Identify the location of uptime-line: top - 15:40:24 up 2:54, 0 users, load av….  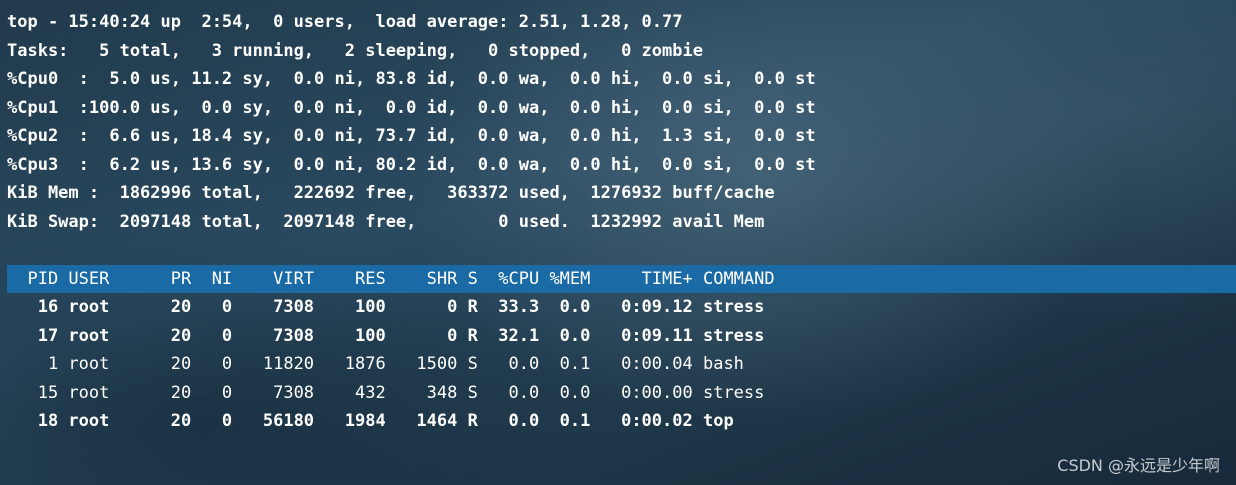
(345, 22).